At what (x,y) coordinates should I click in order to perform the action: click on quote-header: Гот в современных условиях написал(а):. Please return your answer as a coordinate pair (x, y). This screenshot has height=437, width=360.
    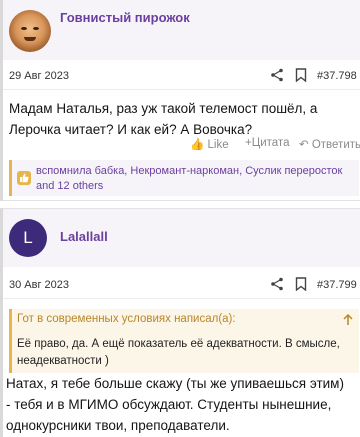
    Looking at the image, I should click on (185, 320).